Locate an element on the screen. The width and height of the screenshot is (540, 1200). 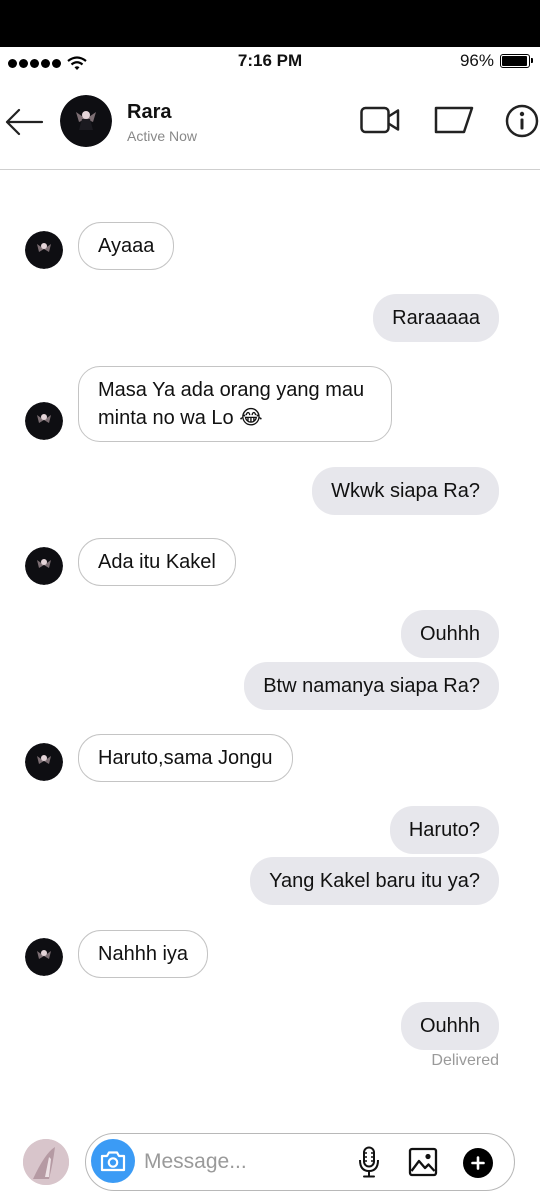
message-bubble-outgoing: Haruto? is located at coordinates (444, 830).